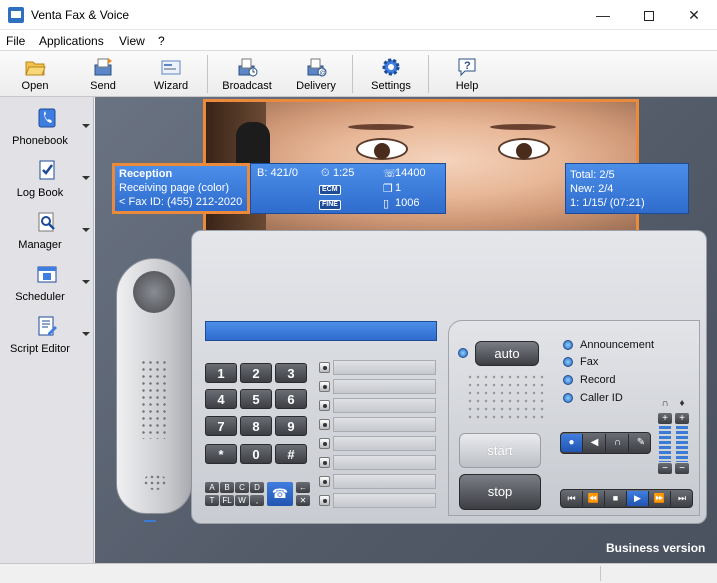  What do you see at coordinates (47, 229) in the screenshot?
I see `sidebar-item-manager: Manager` at bounding box center [47, 229].